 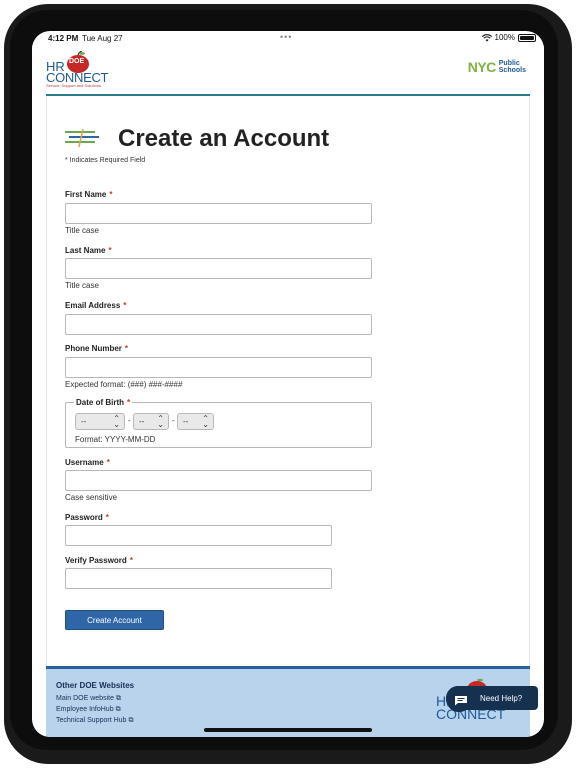 I want to click on nyc-public-schools-logo: NYC Public Schools, so click(x=497, y=67).